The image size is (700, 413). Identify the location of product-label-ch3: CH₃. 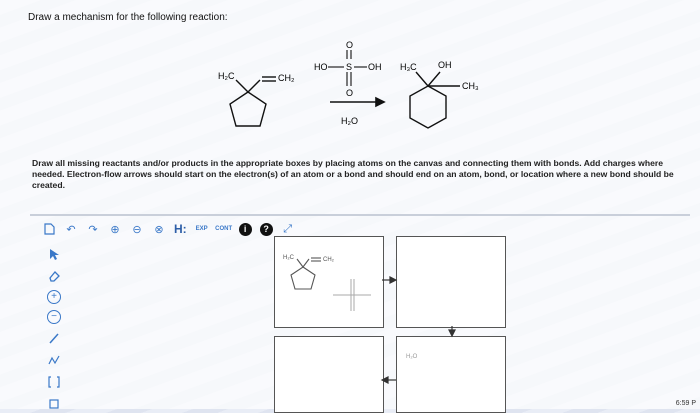
(470, 86).